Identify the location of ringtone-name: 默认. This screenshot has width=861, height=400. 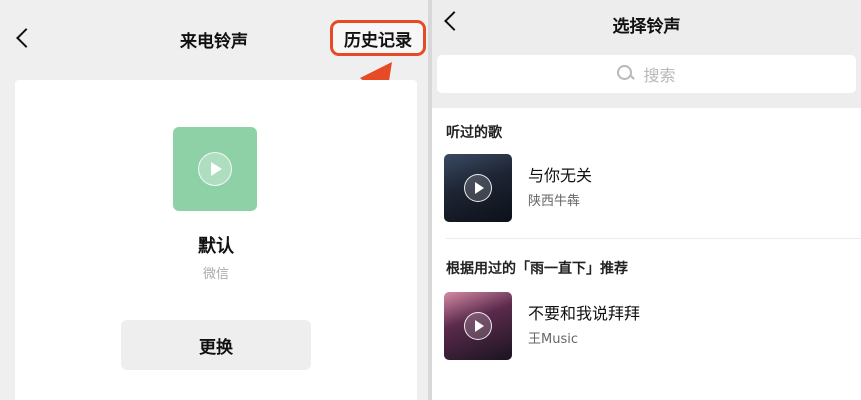
(216, 246).